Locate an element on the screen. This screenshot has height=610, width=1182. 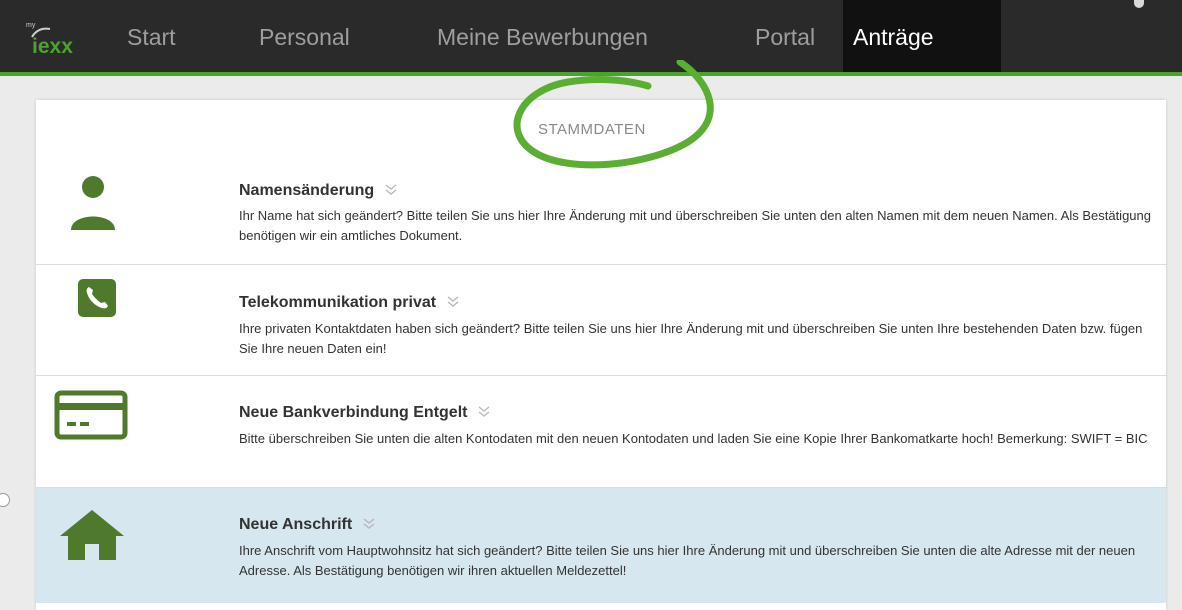
nav-start: Start is located at coordinates (151, 37).